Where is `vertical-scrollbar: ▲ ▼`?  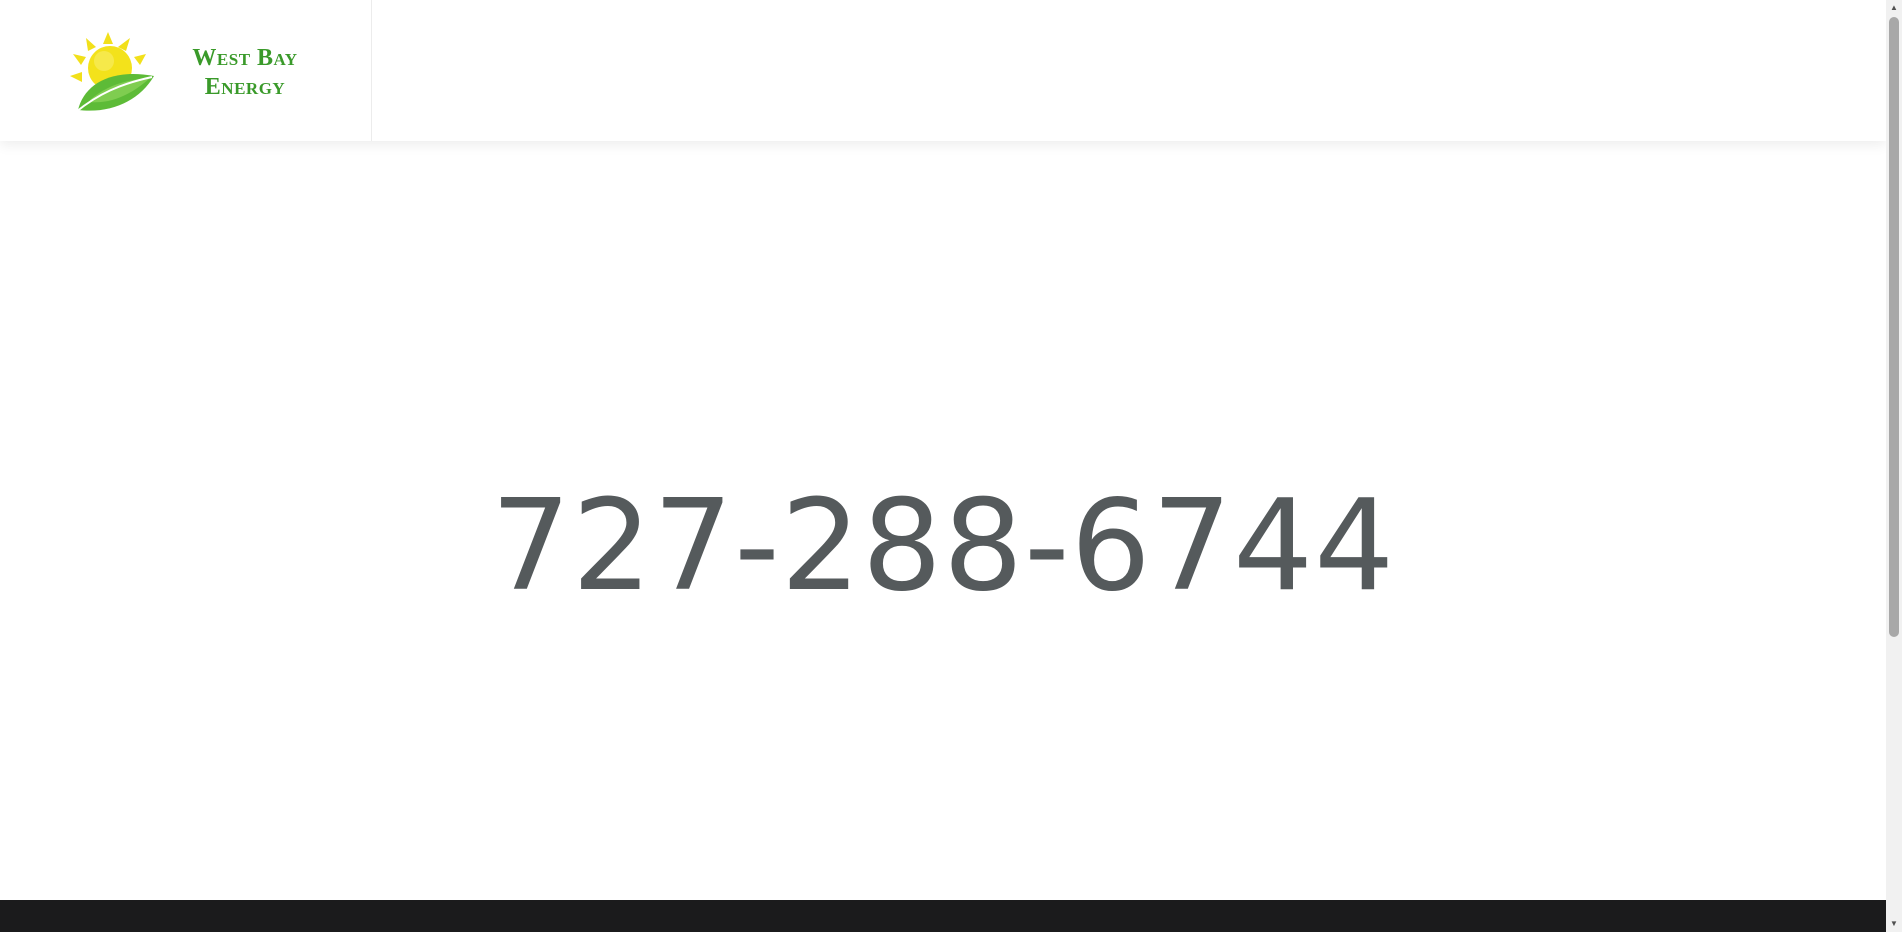 vertical-scrollbar: ▲ ▼ is located at coordinates (1894, 466).